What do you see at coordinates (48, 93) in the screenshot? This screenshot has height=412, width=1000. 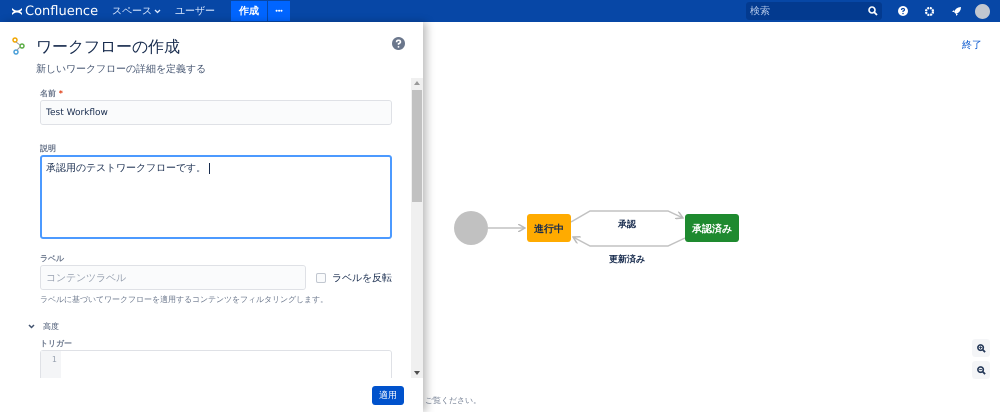 I see `field-label: 名前` at bounding box center [48, 93].